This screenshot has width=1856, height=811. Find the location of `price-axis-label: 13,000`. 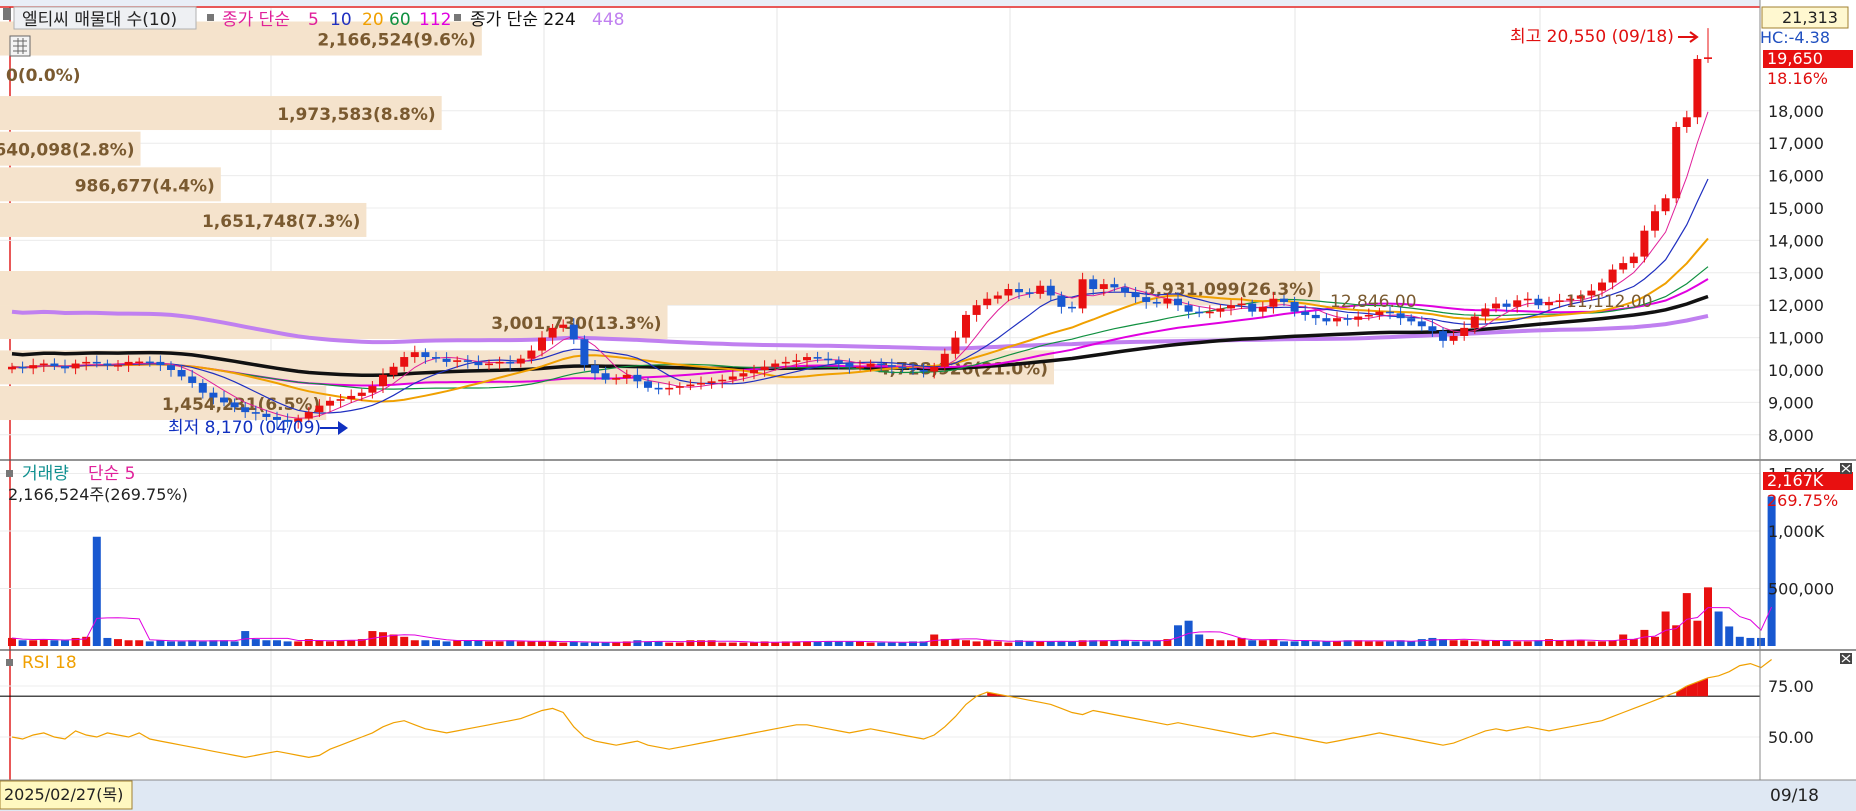

price-axis-label: 13,000 is located at coordinates (1796, 273).